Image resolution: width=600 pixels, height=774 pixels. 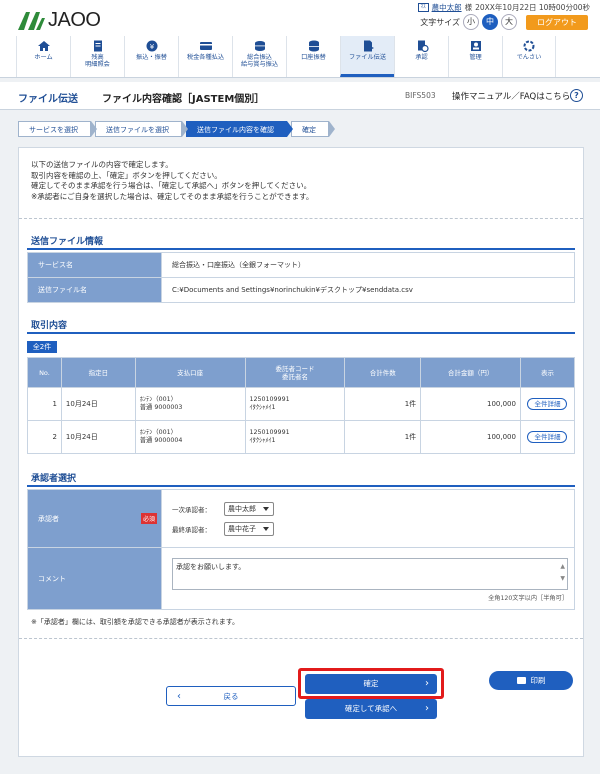 I want to click on printer-icon, so click(x=521, y=680).